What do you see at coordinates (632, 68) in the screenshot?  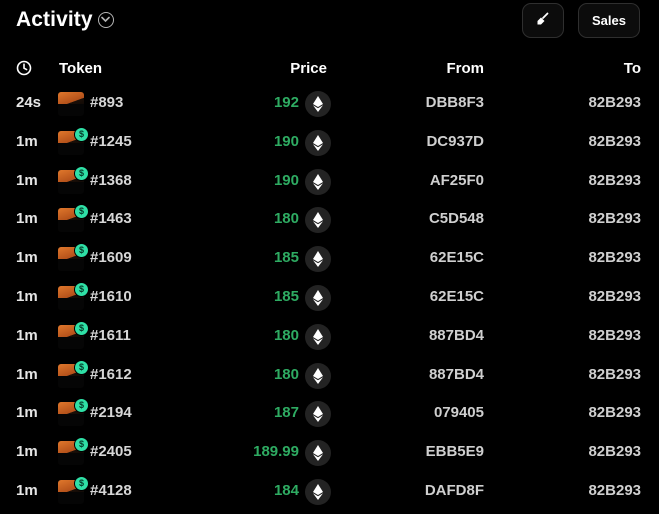 I see `column-header-to: To` at bounding box center [632, 68].